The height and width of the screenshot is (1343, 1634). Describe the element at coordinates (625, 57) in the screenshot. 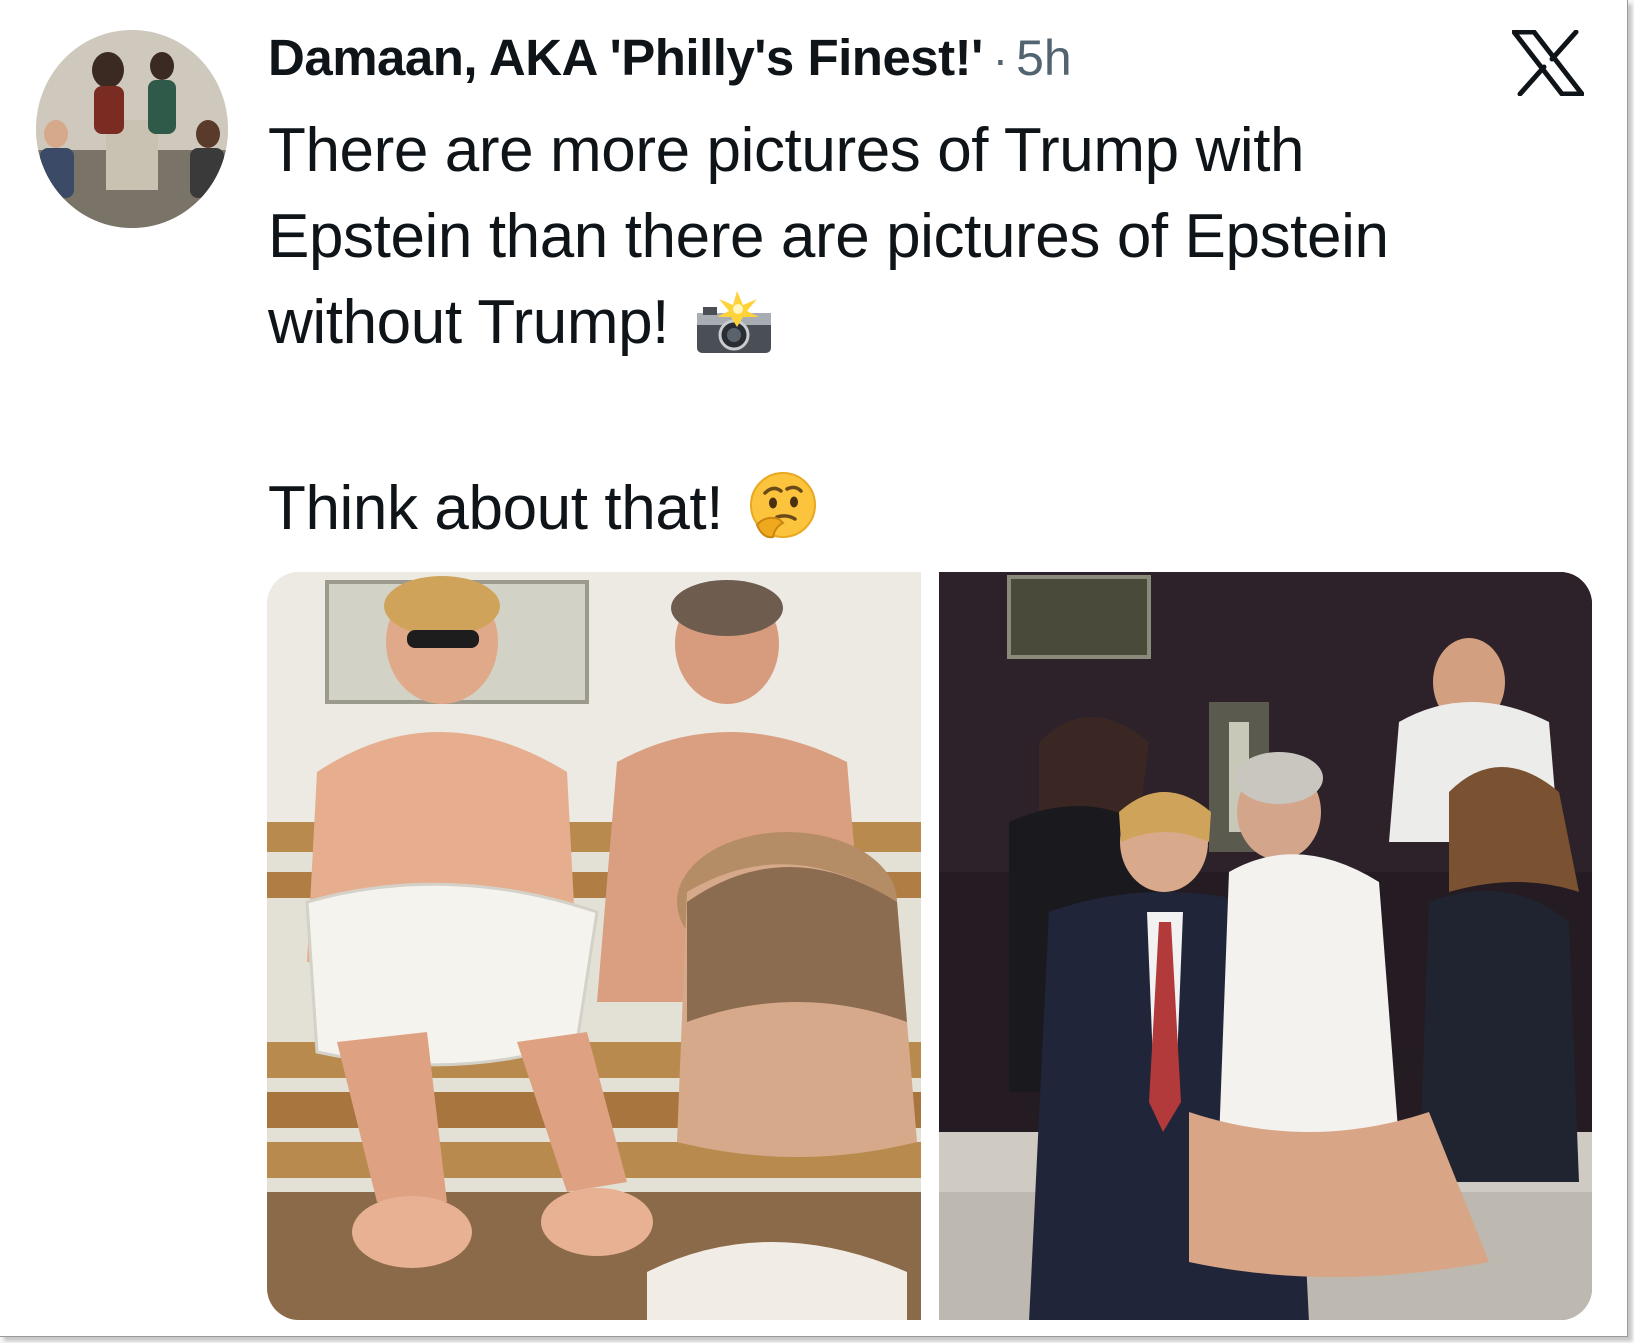

I see `author-display-name: Damaan, AKA 'Philly's Finest!'` at that location.